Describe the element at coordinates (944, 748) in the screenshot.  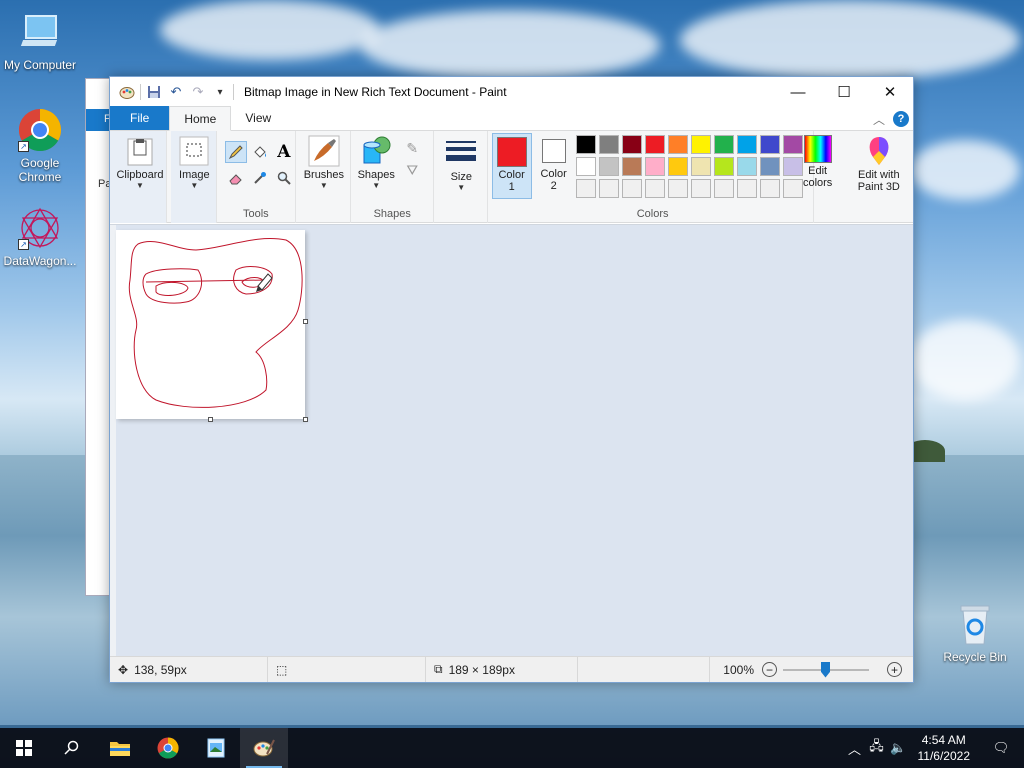
I see `clock: 4:54 AM 11/6/2022` at that location.